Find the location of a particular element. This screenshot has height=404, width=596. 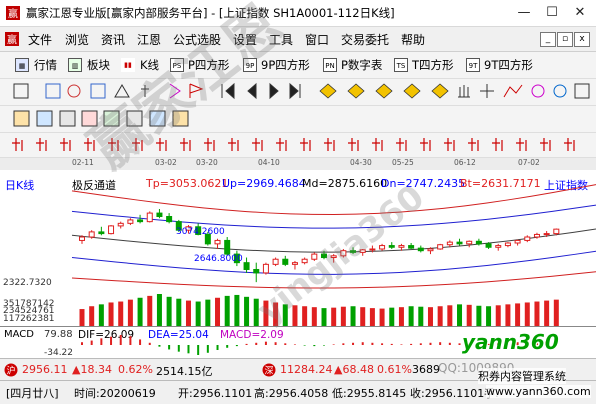

nine-p-square-icon: 9P is located at coordinates (250, 65).